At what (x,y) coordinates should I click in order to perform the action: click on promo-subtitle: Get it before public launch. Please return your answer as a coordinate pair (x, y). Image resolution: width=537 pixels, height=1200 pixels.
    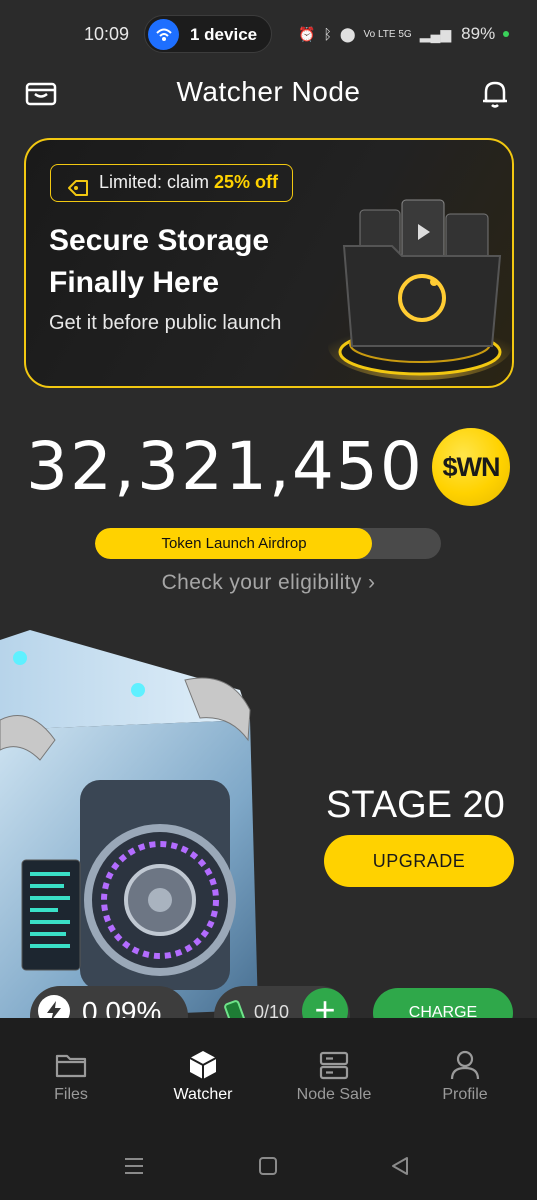
    Looking at the image, I should click on (165, 323).